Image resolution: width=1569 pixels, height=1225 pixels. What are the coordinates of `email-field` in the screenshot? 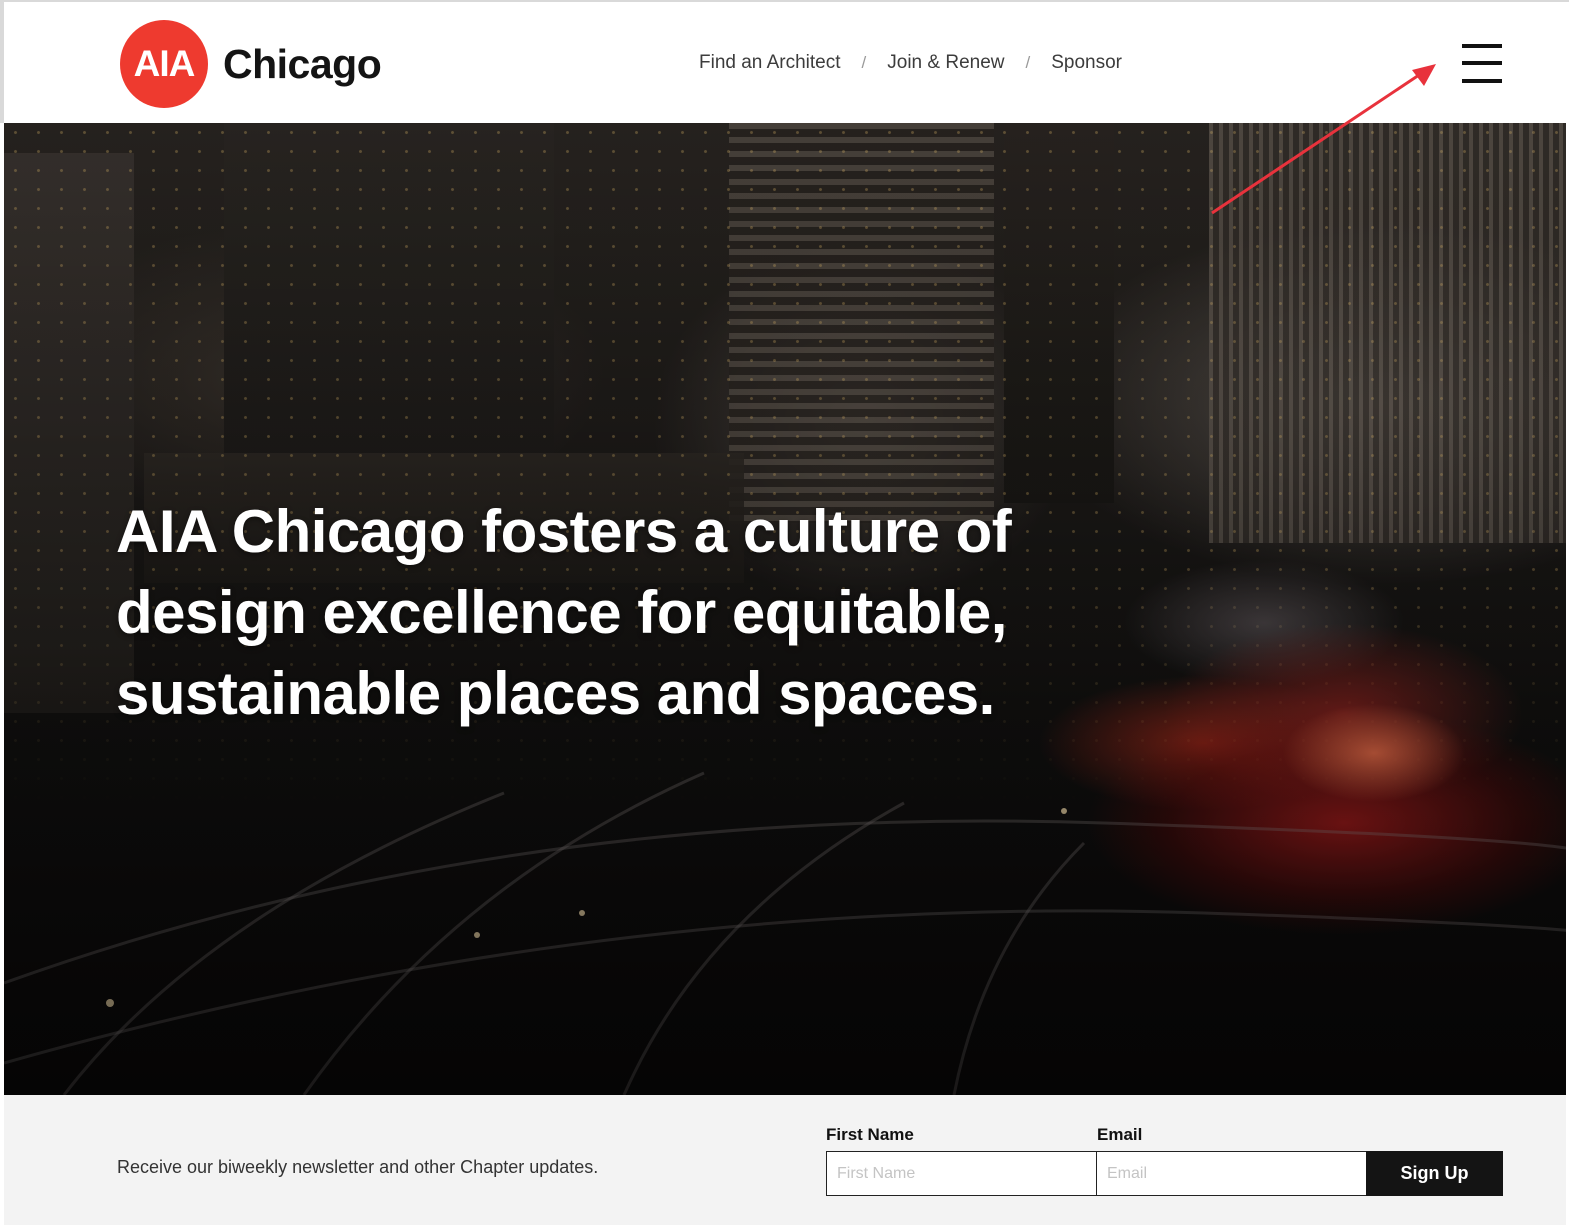 It's located at (1231, 1173).